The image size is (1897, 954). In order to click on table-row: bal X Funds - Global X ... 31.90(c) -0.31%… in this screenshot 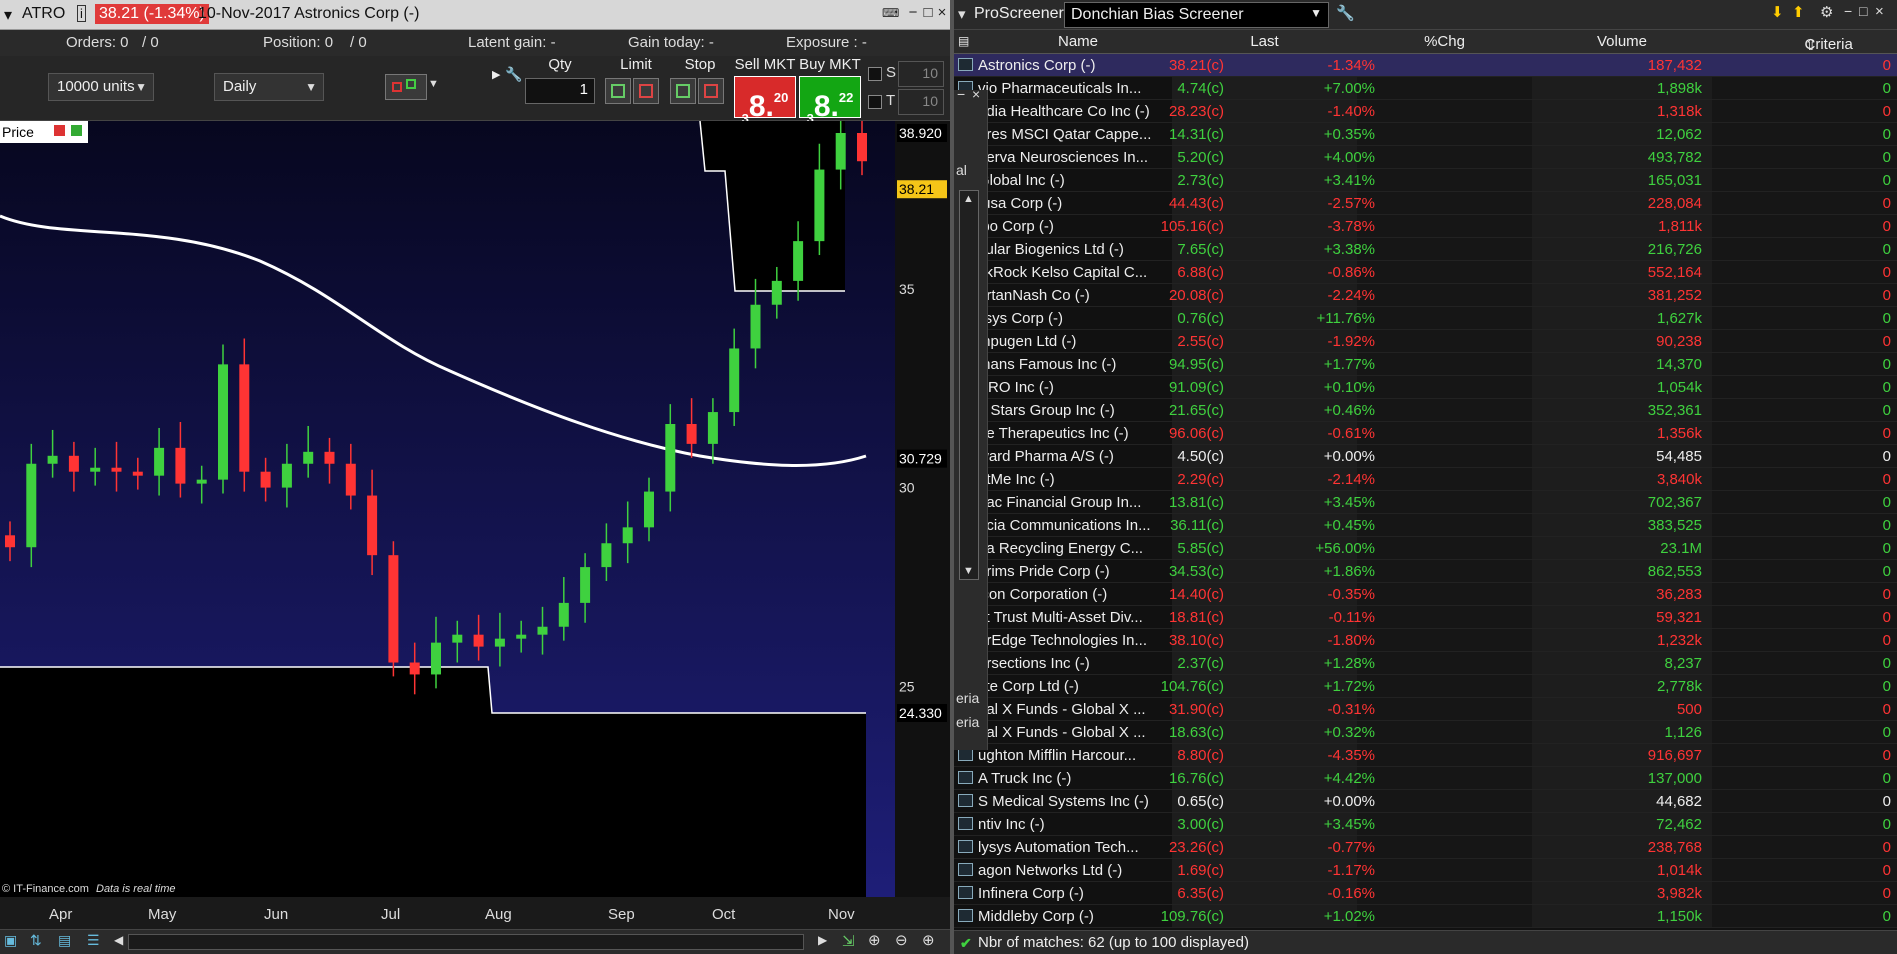, I will do `click(1425, 709)`.